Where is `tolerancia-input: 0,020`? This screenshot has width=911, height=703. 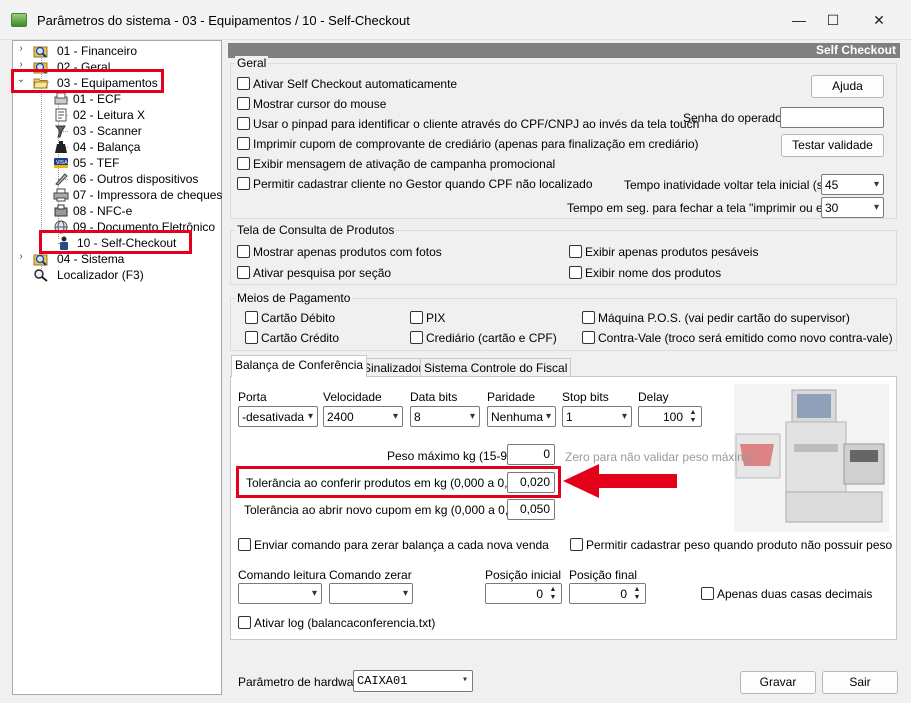
tolerancia-input: 0,020 is located at coordinates (531, 482).